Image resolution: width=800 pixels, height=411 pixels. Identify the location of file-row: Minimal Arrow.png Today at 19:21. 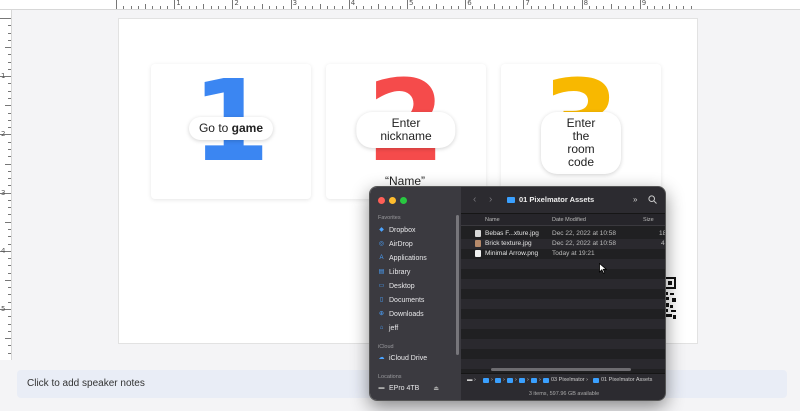
(563, 254).